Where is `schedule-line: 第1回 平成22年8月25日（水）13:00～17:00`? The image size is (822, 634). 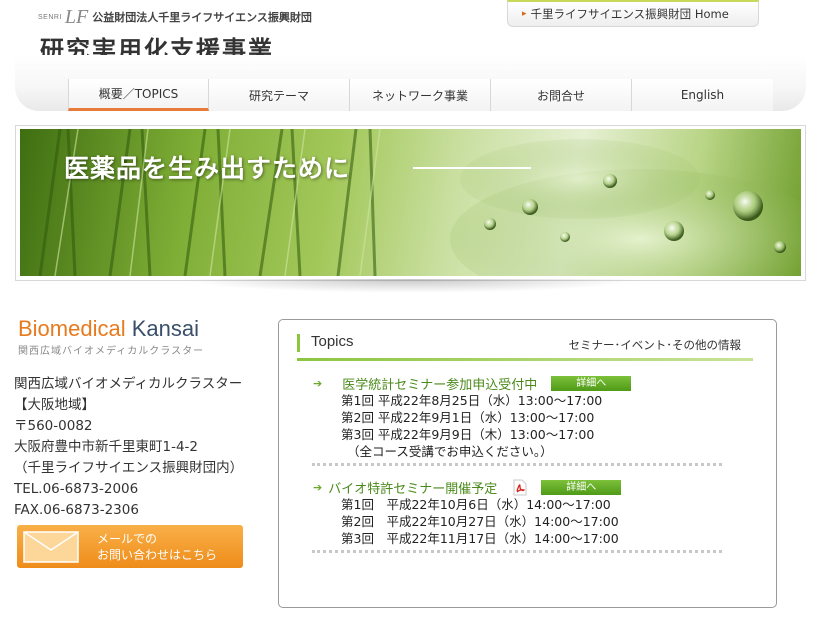
schedule-line: 第1回 平成22年8月25日（水）13:00～17:00 is located at coordinates (472, 400).